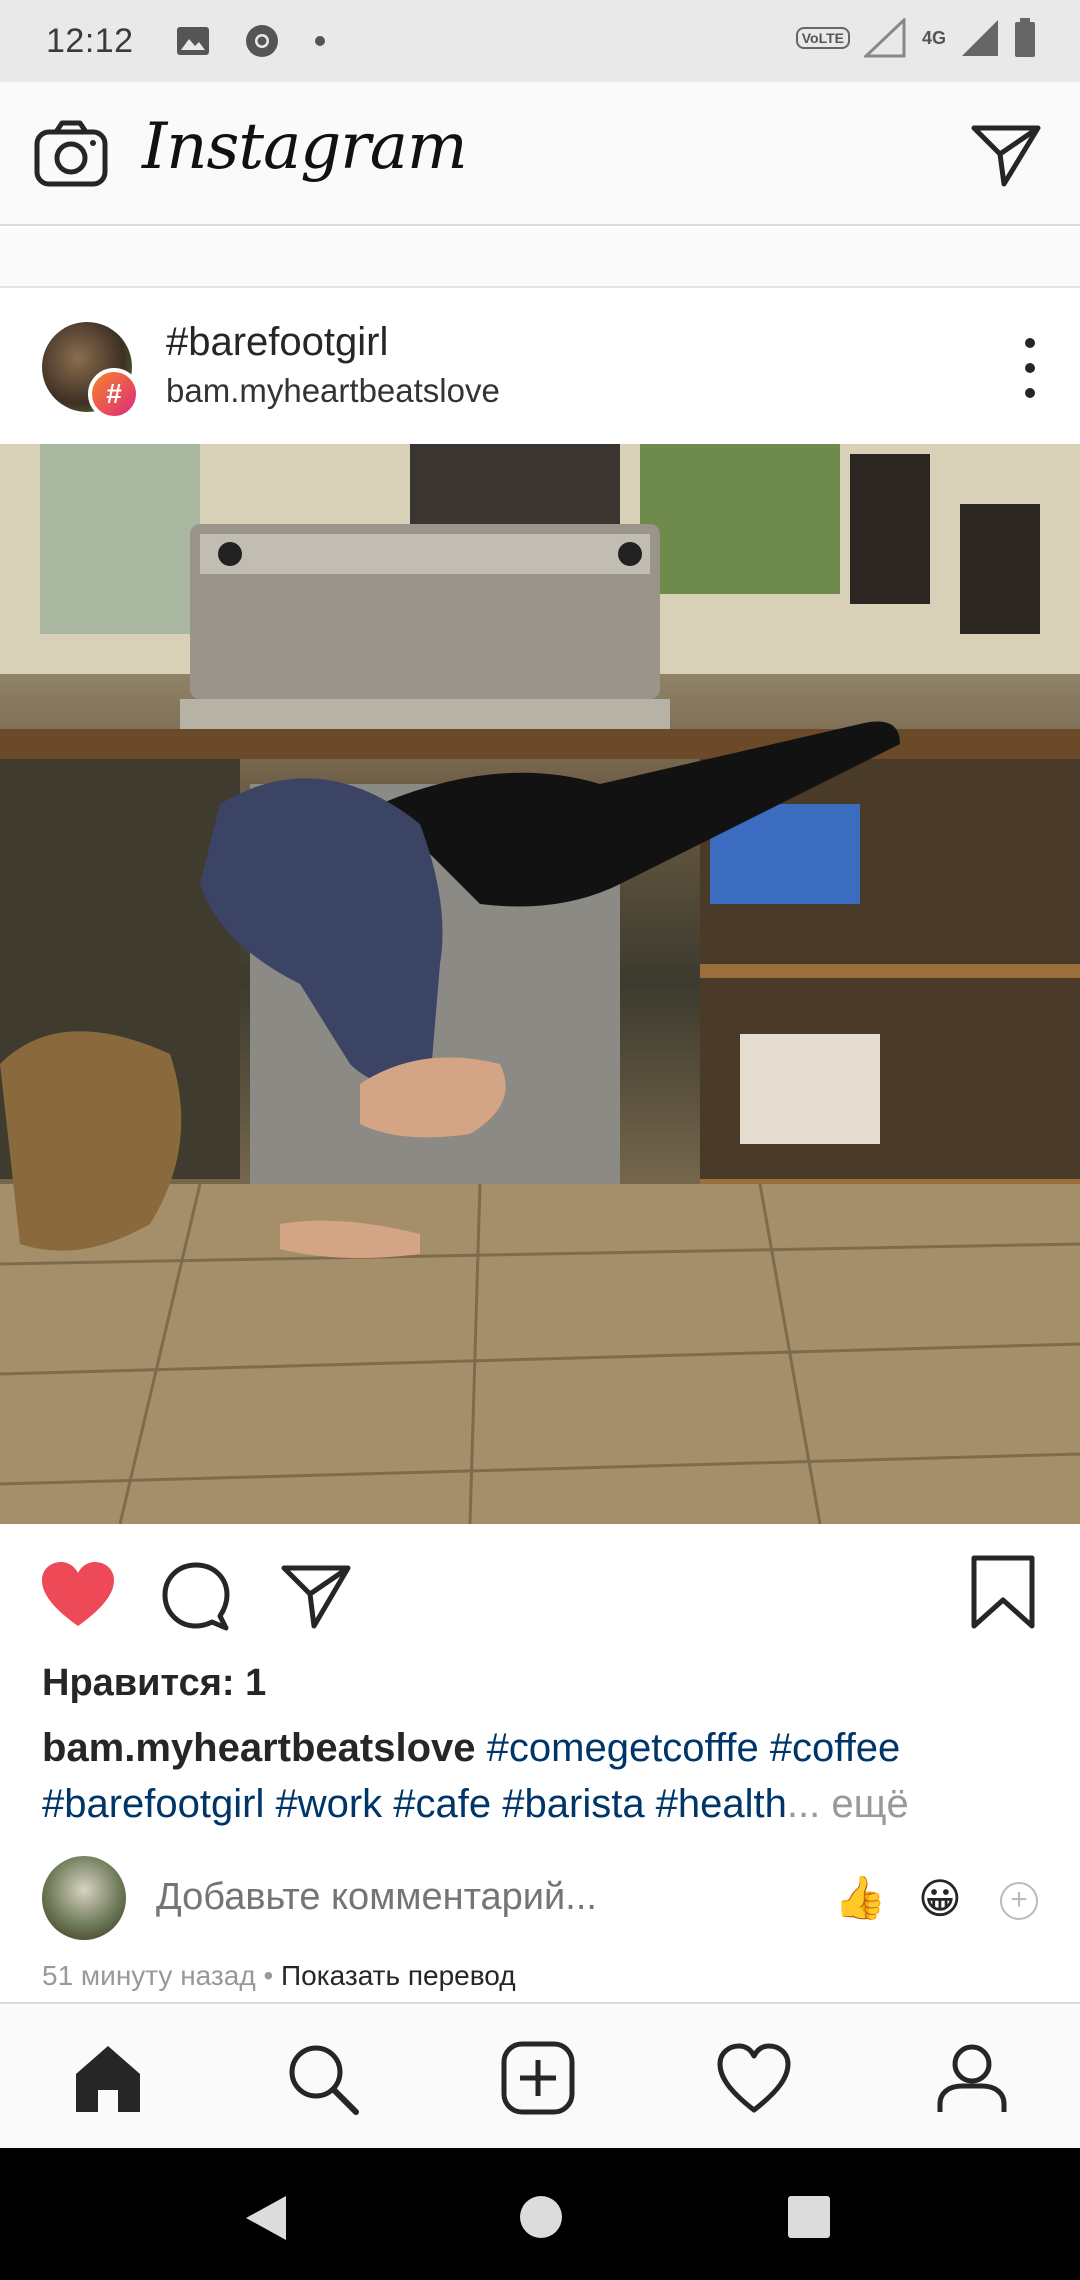  I want to click on battery-icon, so click(1025, 37).